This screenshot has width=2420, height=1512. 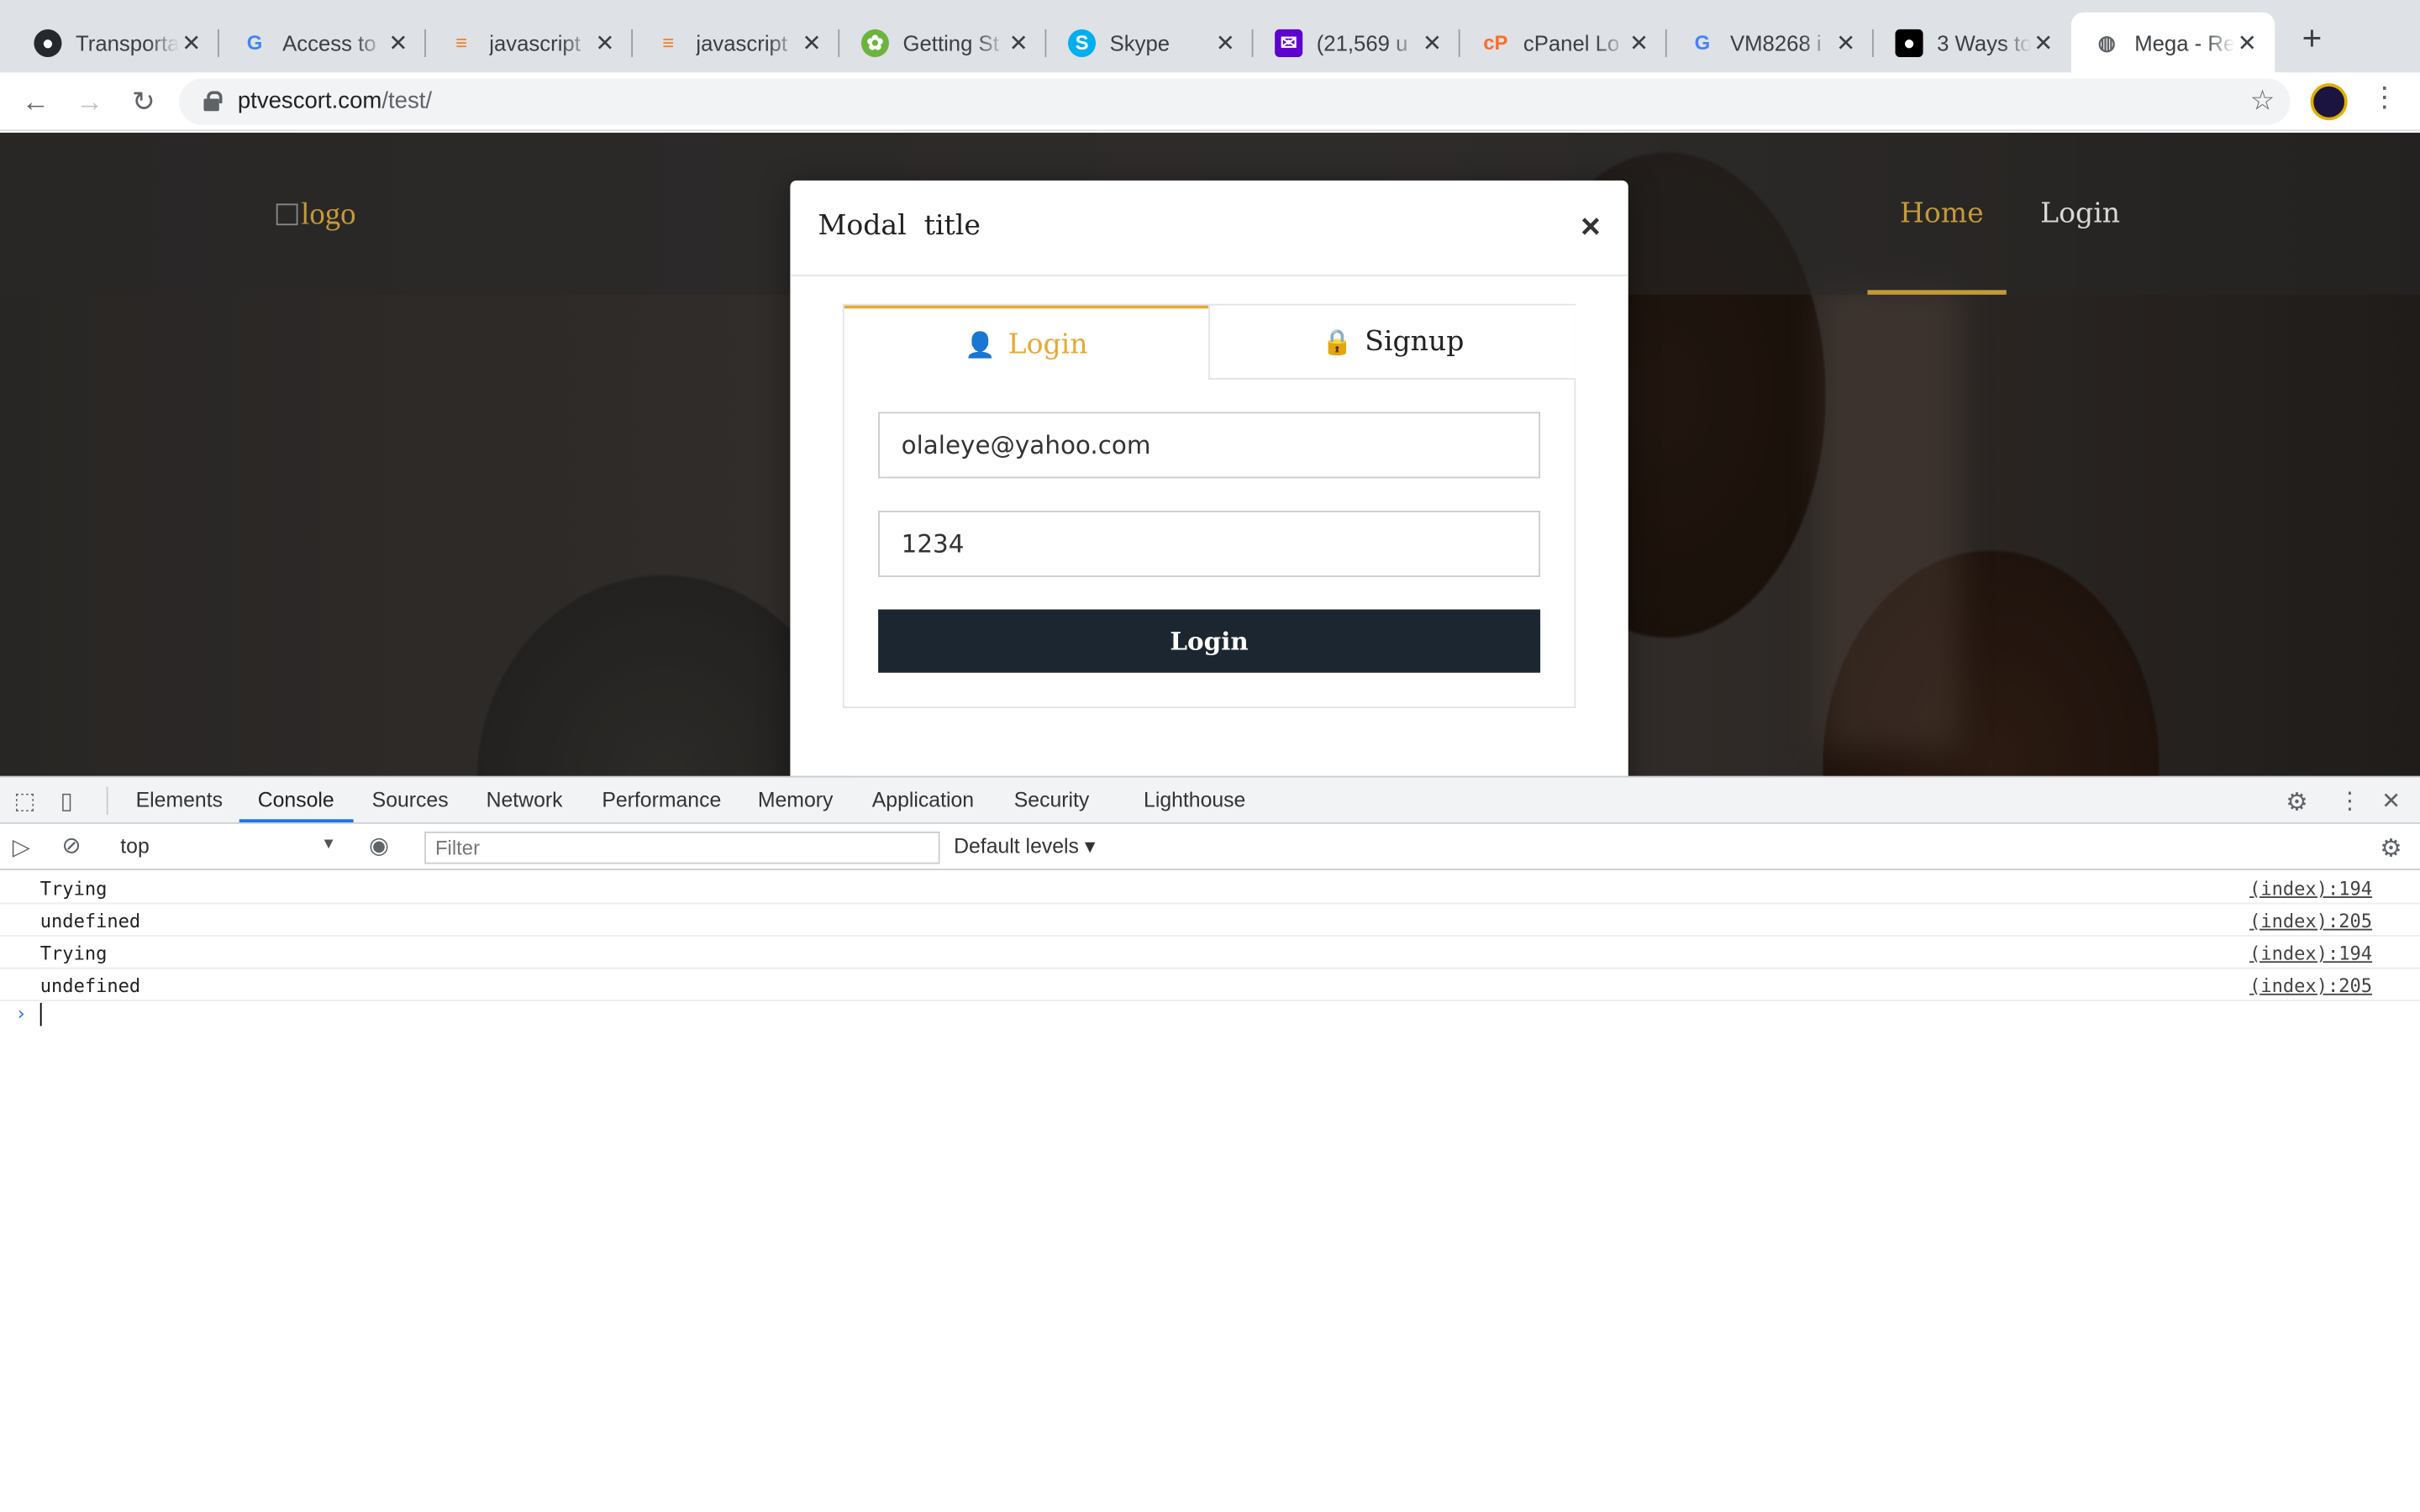 I want to click on console-text: undefined, so click(x=90, y=985).